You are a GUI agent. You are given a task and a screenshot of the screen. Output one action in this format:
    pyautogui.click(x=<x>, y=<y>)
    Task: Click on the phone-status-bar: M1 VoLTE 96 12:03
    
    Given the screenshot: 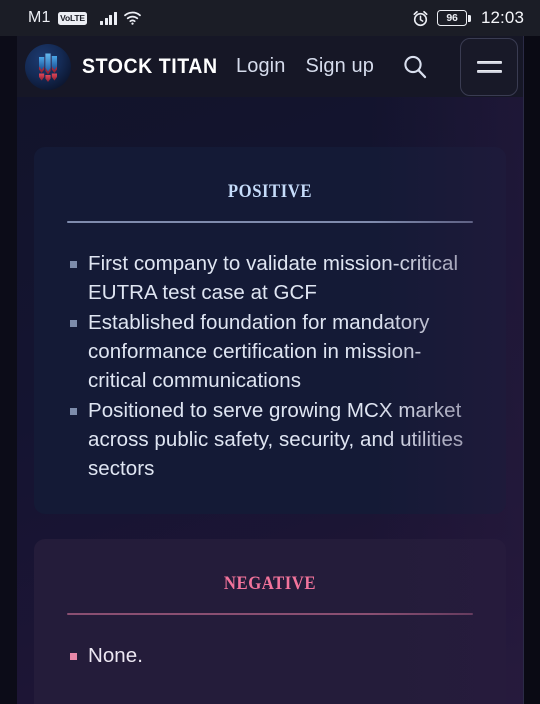 What is the action you would take?
    pyautogui.click(x=270, y=18)
    